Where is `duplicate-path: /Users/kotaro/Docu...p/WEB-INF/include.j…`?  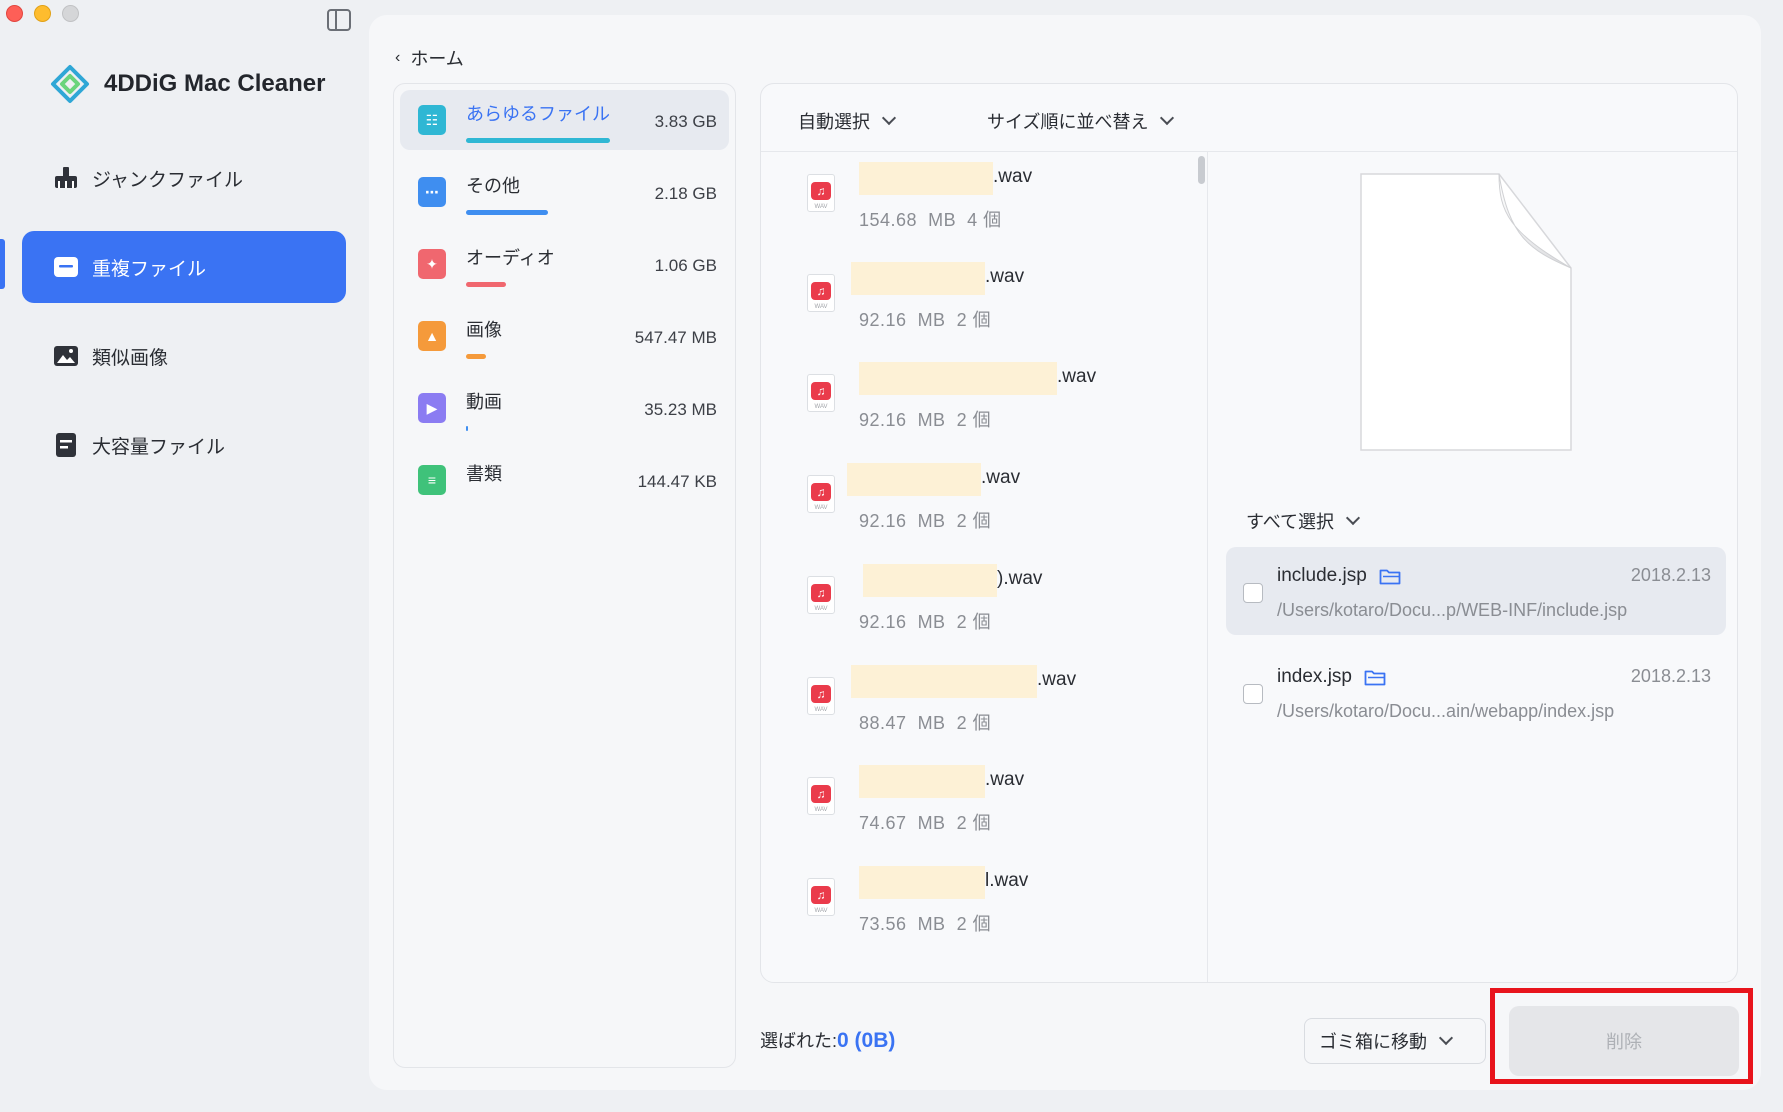
duplicate-path: /Users/kotaro/Docu...p/WEB-INF/include.j… is located at coordinates (1452, 610).